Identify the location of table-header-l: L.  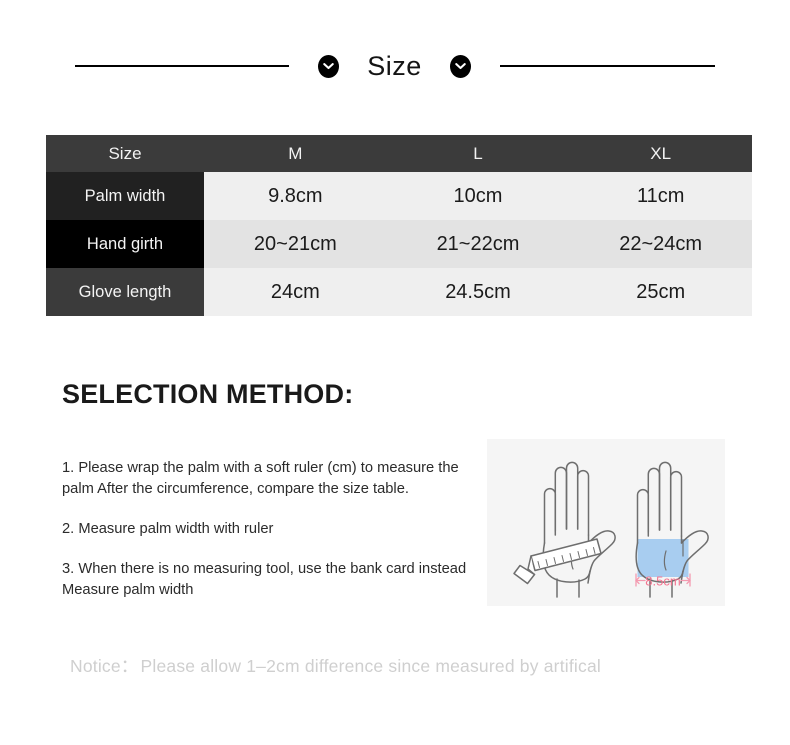
(478, 153).